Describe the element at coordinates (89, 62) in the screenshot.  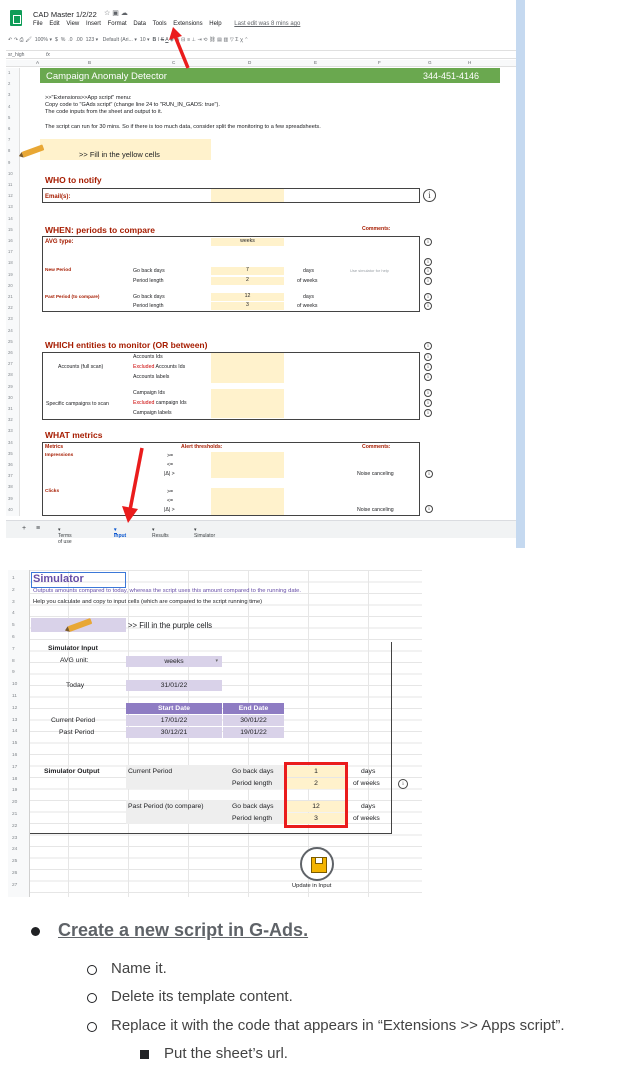
I see `col-b: B` at that location.